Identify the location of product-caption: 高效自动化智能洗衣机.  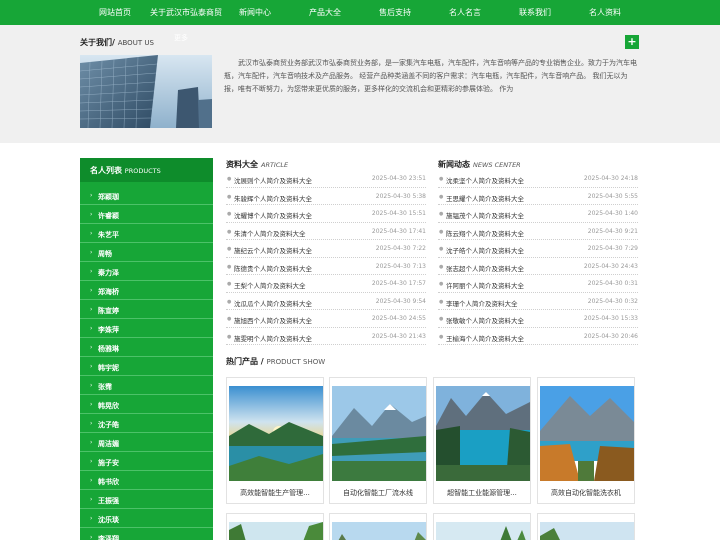
(586, 493).